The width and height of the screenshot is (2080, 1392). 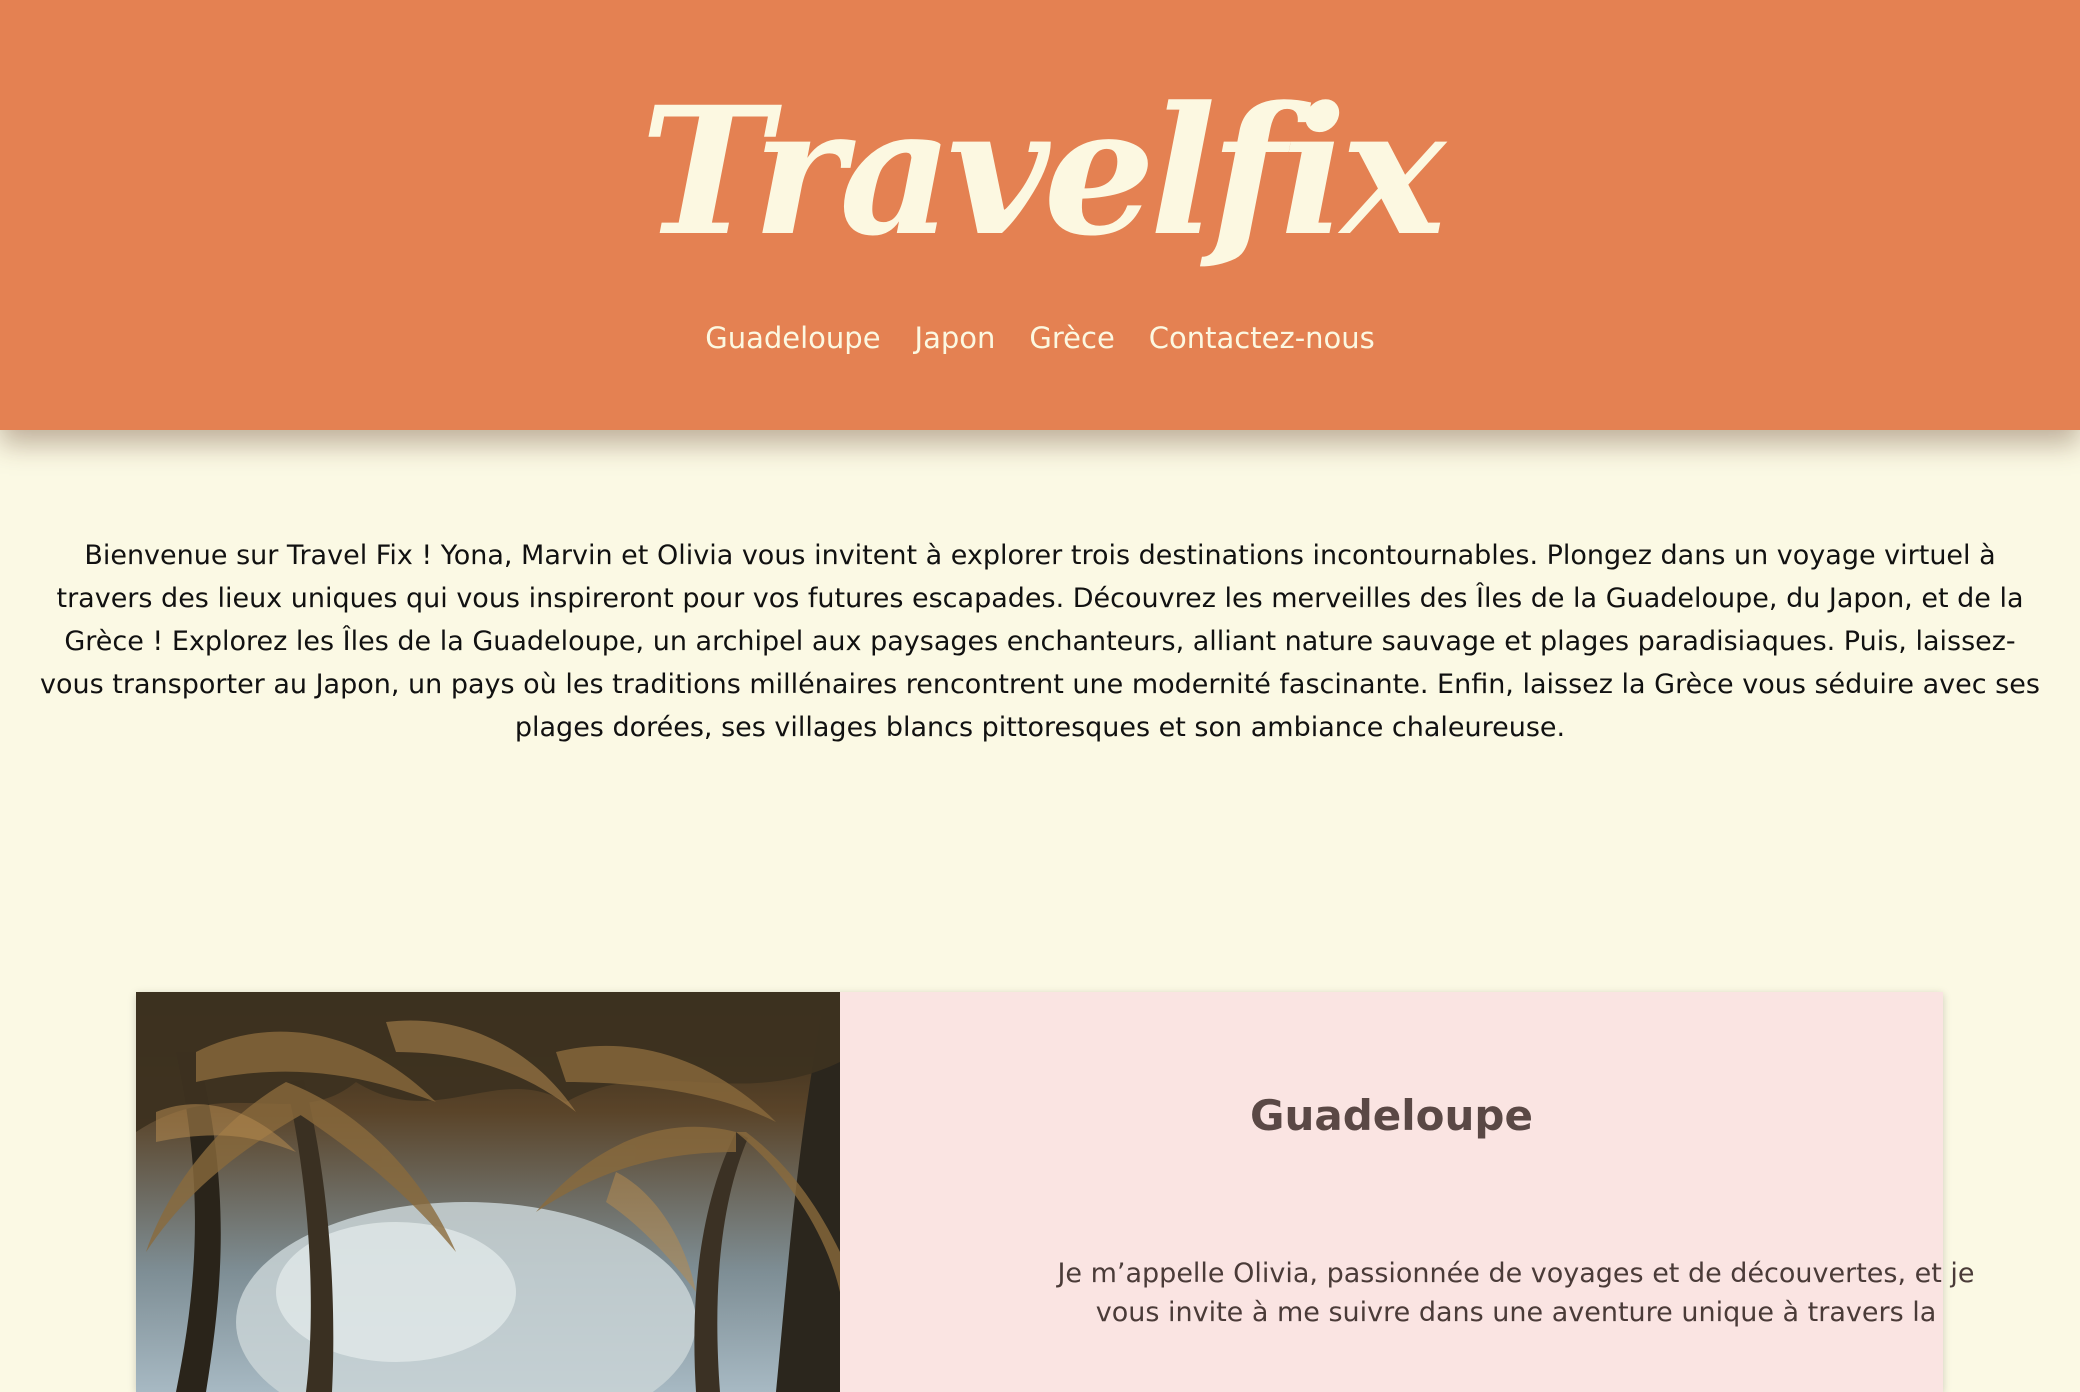 I want to click on nav-link-grece: Grèce, so click(x=1071, y=338).